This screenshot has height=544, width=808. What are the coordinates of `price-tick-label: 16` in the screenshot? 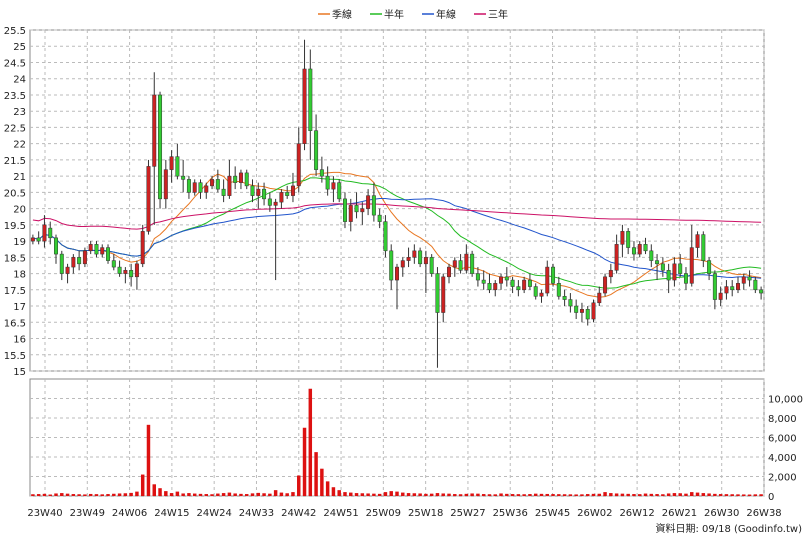 It's located at (19, 340).